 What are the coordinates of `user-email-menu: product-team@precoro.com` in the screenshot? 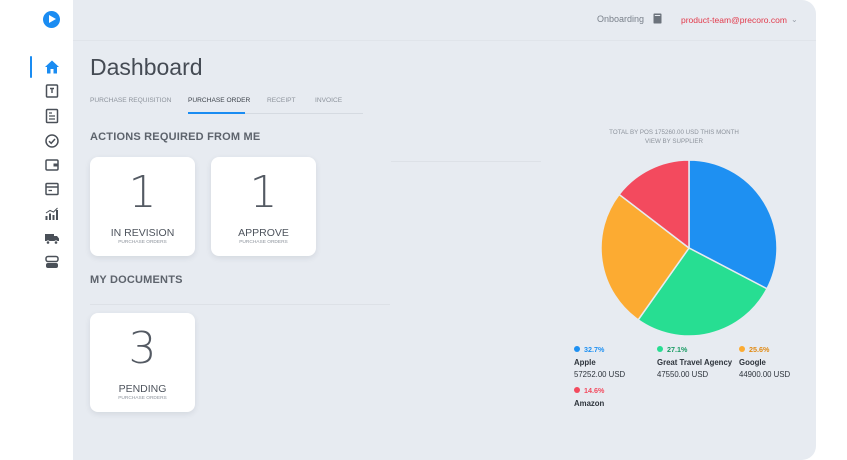 It's located at (734, 20).